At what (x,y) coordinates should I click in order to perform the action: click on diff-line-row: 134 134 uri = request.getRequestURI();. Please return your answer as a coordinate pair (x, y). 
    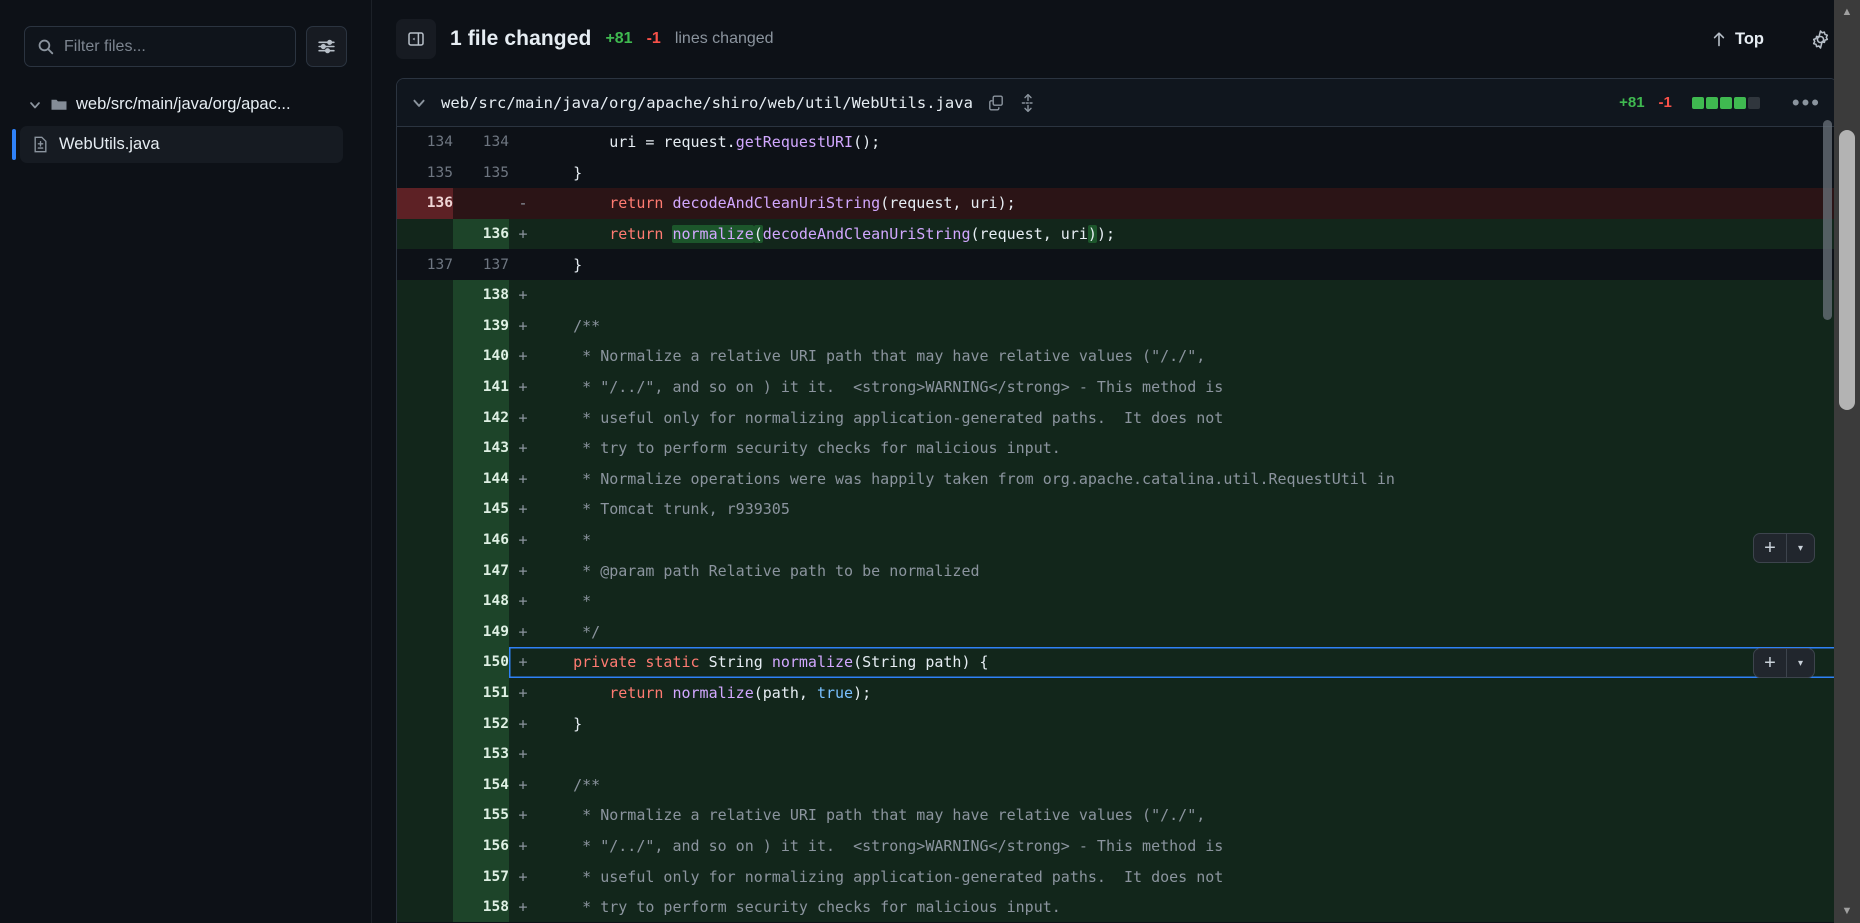
    Looking at the image, I should click on (1117, 142).